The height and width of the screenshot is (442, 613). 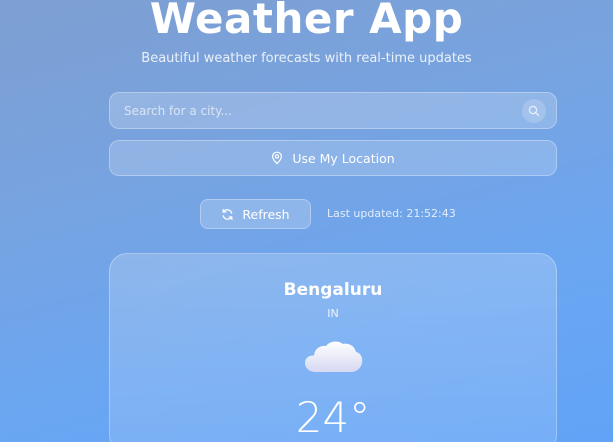 I want to click on search-input, so click(x=319, y=110).